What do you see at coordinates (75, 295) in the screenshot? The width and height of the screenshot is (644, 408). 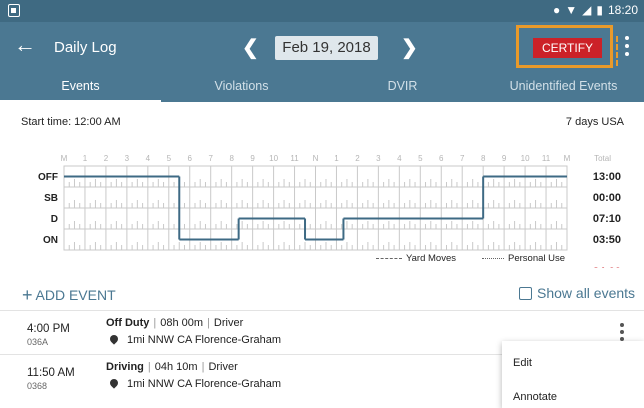 I see `add-event-label: ADD EVENT` at bounding box center [75, 295].